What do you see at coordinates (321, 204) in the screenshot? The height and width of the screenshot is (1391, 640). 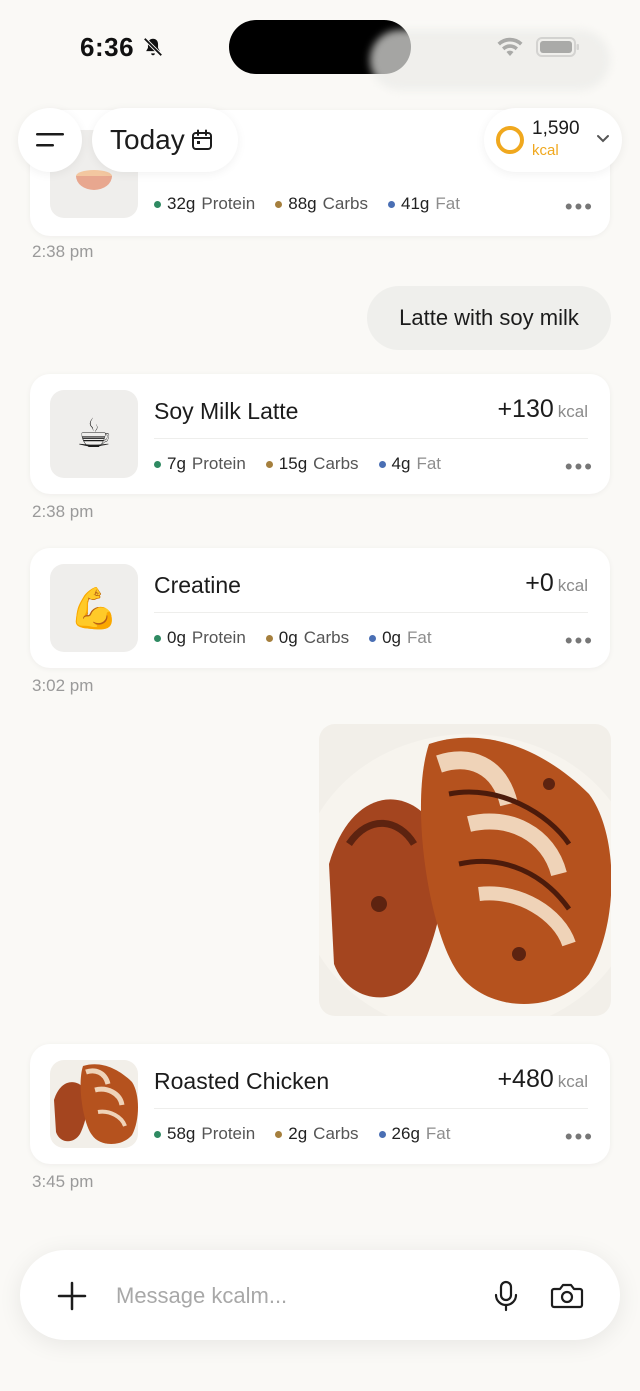 I see `carbs-macro: 88g Carbs` at bounding box center [321, 204].